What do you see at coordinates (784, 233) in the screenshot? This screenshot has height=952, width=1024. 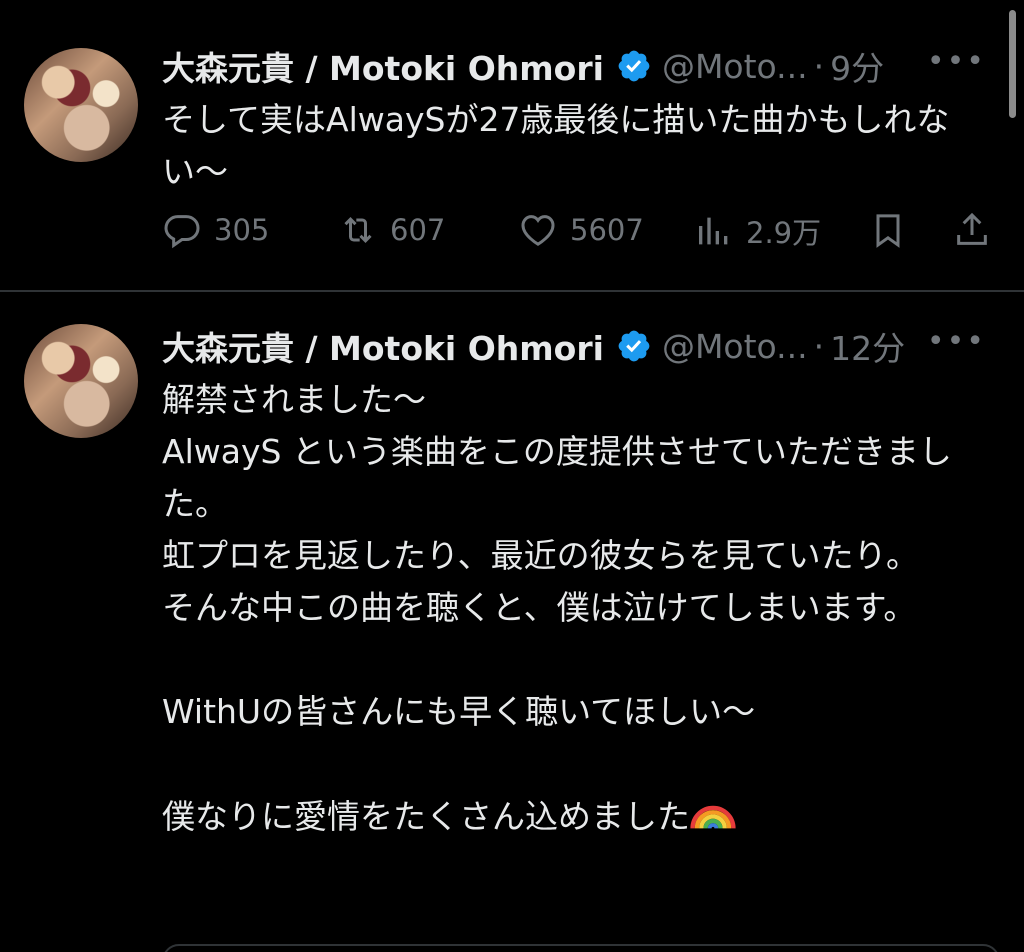 I see `views-count: 2.9万` at bounding box center [784, 233].